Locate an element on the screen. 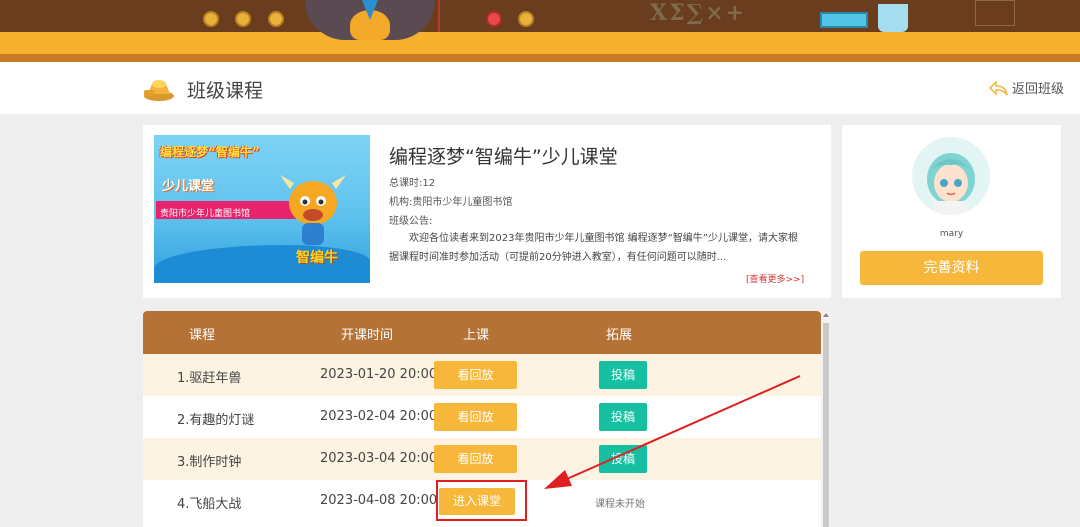  course-title: 编程逐梦“智编牛”少儿课堂 is located at coordinates (503, 157).